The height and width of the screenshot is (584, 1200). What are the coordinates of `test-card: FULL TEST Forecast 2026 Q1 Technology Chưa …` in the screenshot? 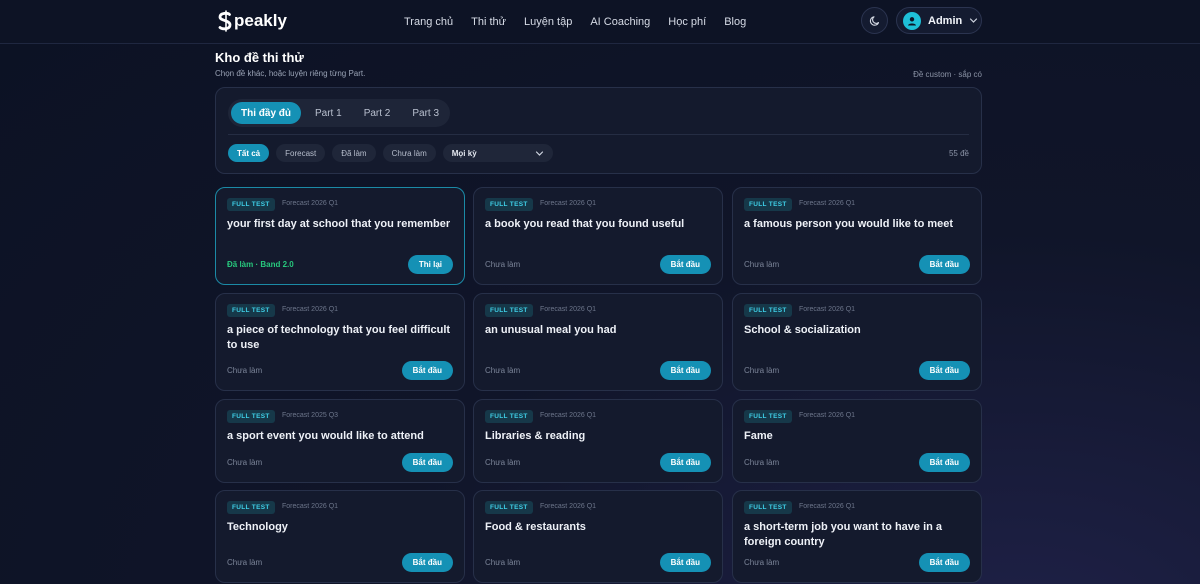 It's located at (340, 536).